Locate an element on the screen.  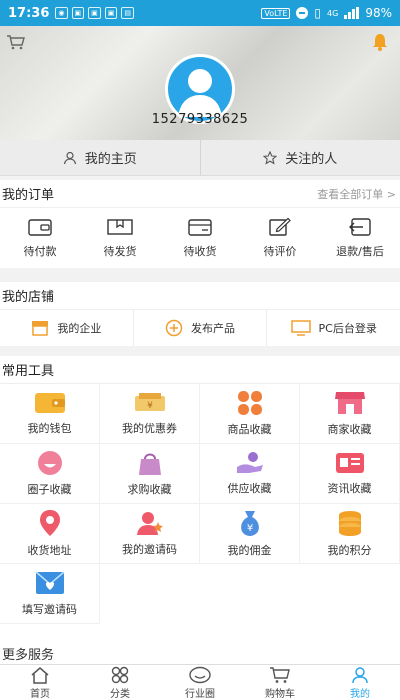
user-icon is located at coordinates (360, 674).